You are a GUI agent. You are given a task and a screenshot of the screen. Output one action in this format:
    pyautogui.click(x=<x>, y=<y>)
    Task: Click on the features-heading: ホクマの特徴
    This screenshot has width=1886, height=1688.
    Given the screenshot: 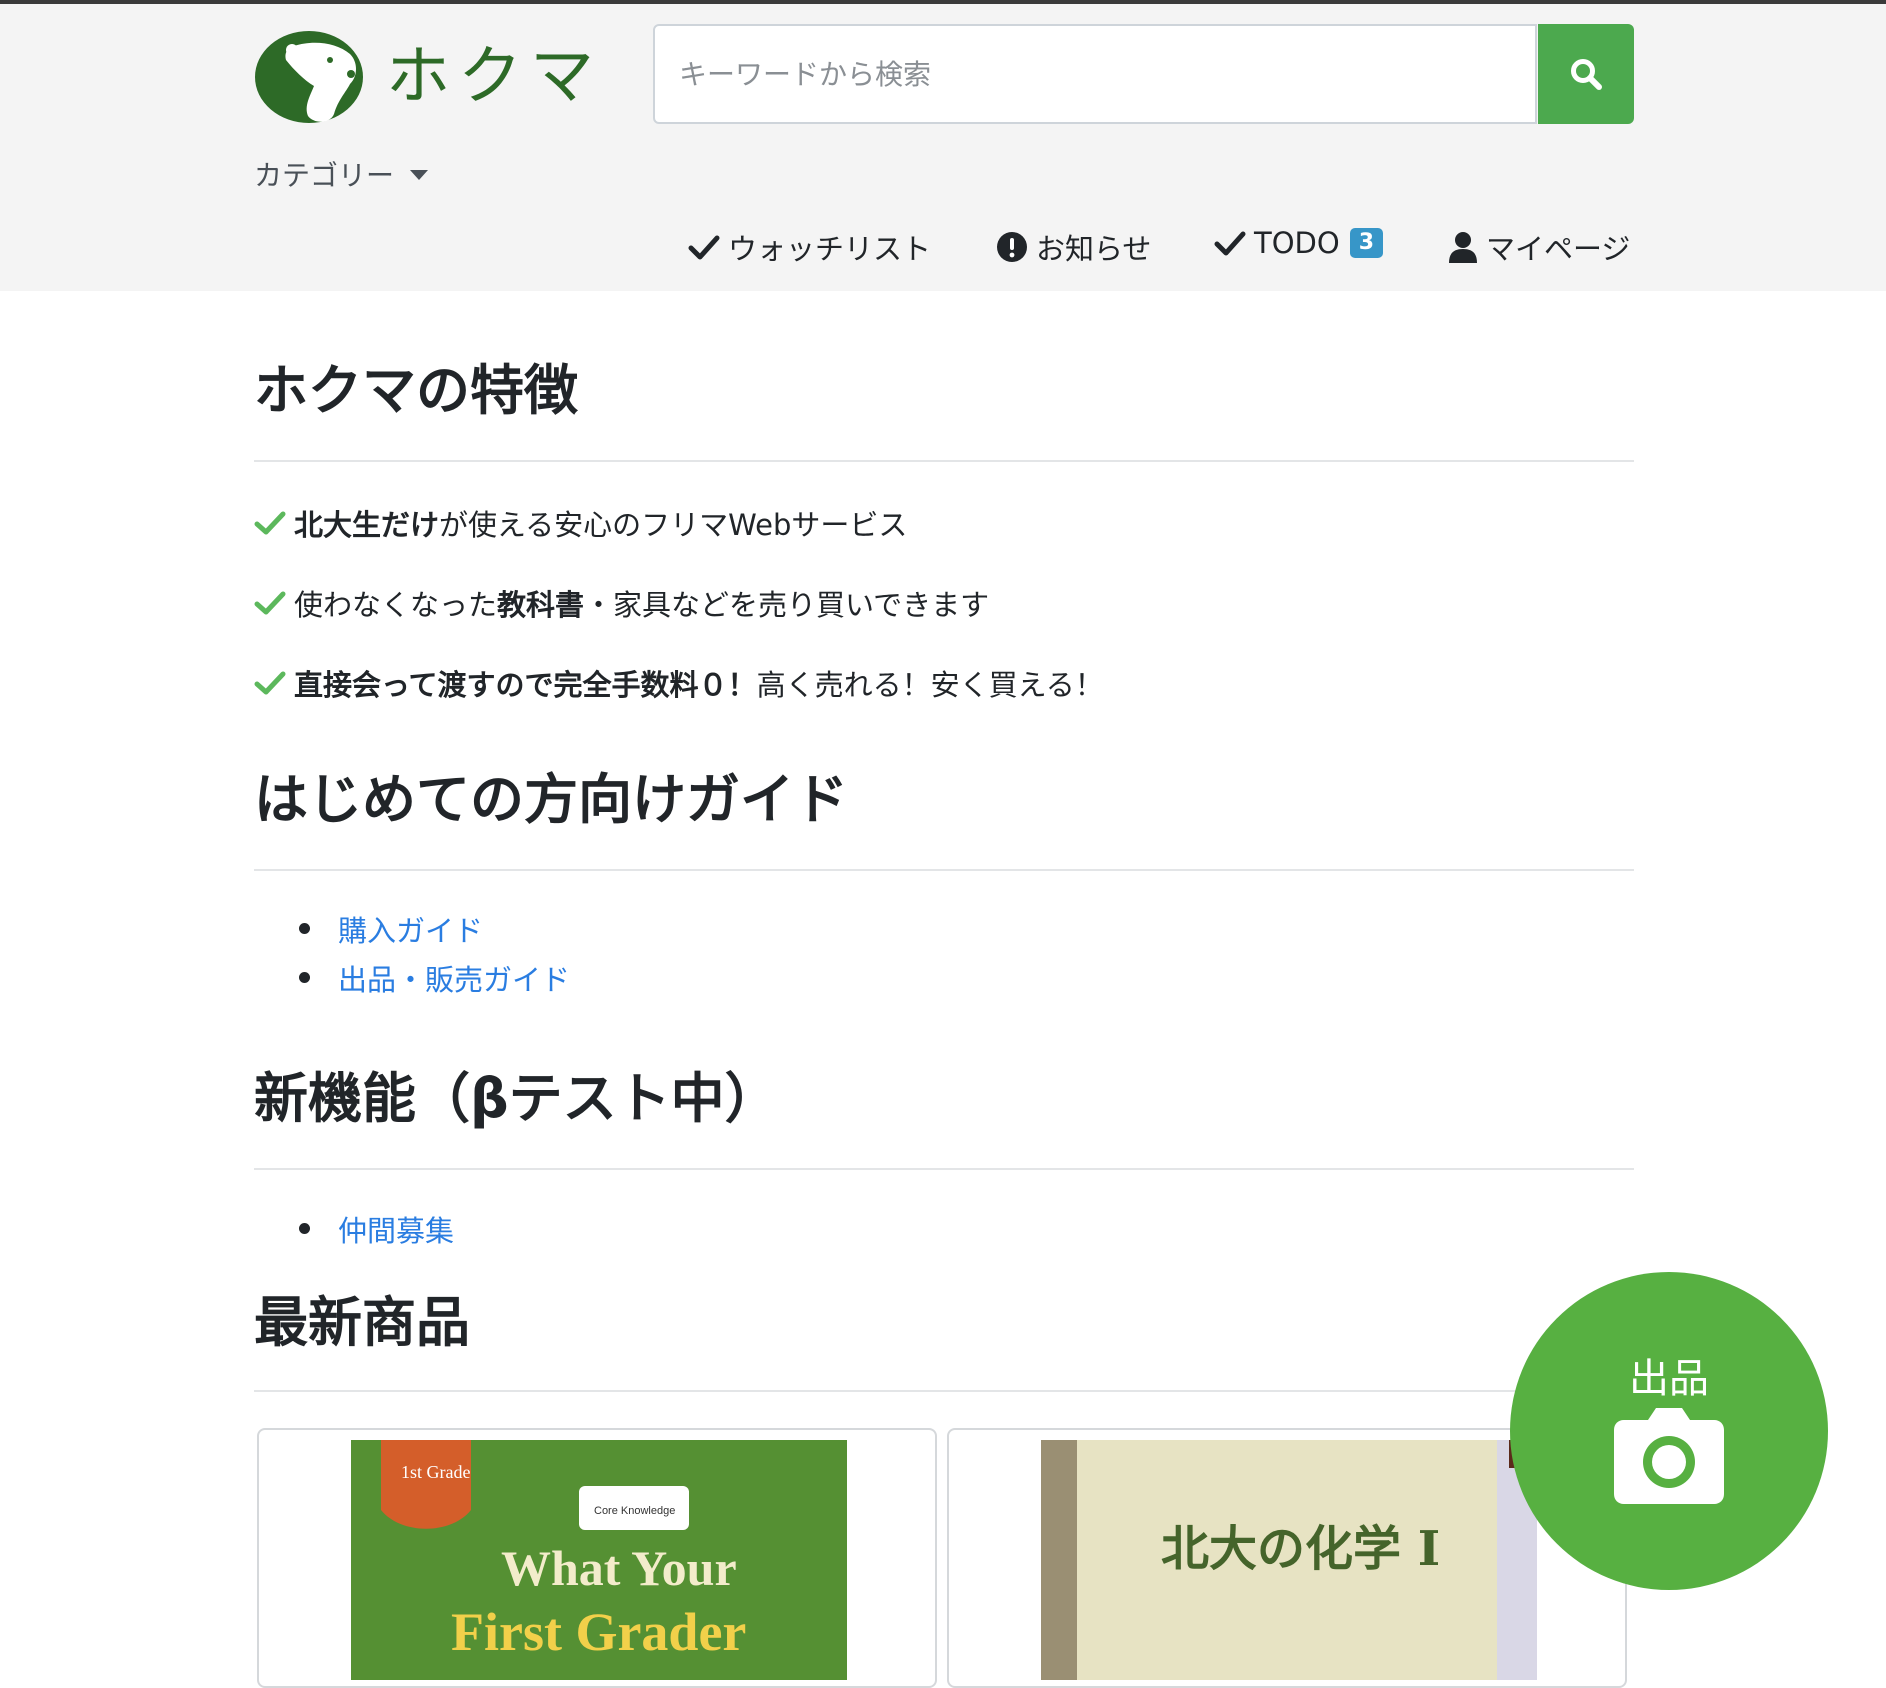 What is the action you would take?
    pyautogui.click(x=416, y=390)
    